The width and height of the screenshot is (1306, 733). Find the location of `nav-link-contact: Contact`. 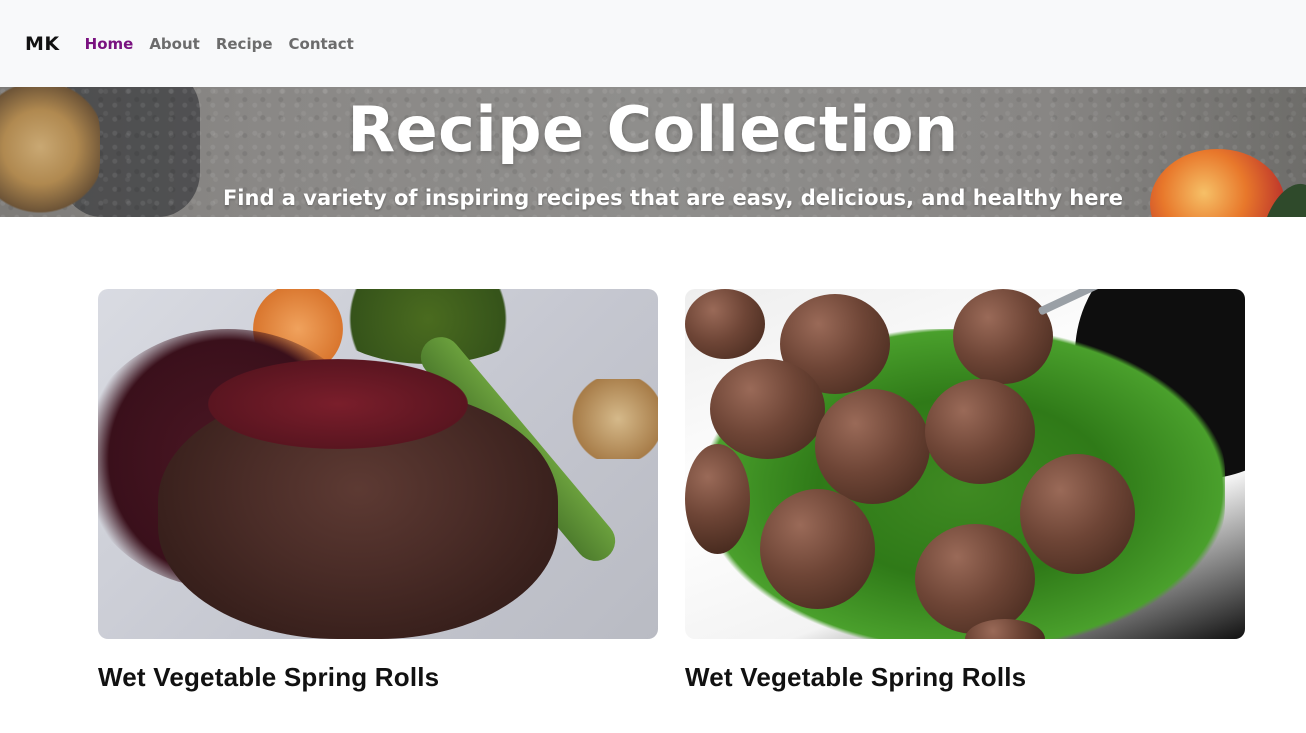

nav-link-contact: Contact is located at coordinates (321, 44).